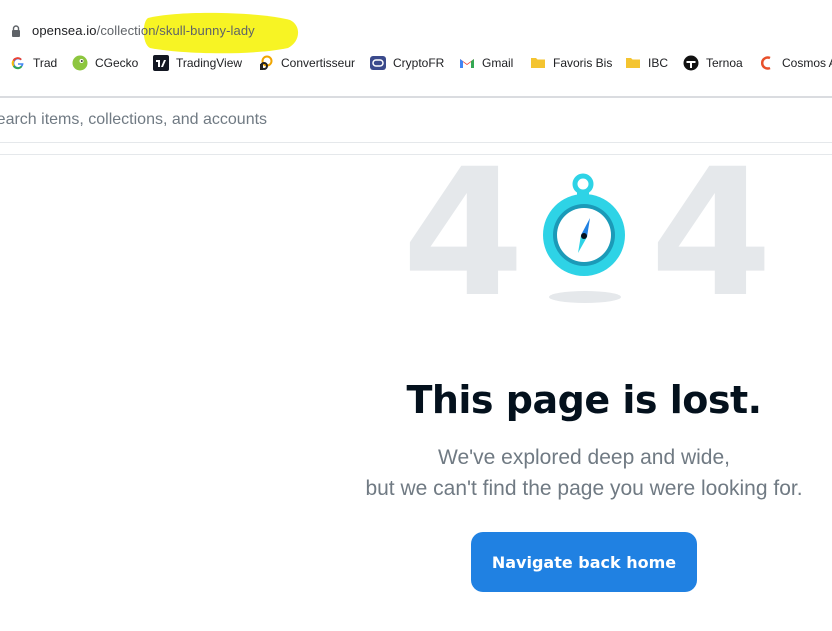  I want to click on ternoa-icon, so click(691, 63).